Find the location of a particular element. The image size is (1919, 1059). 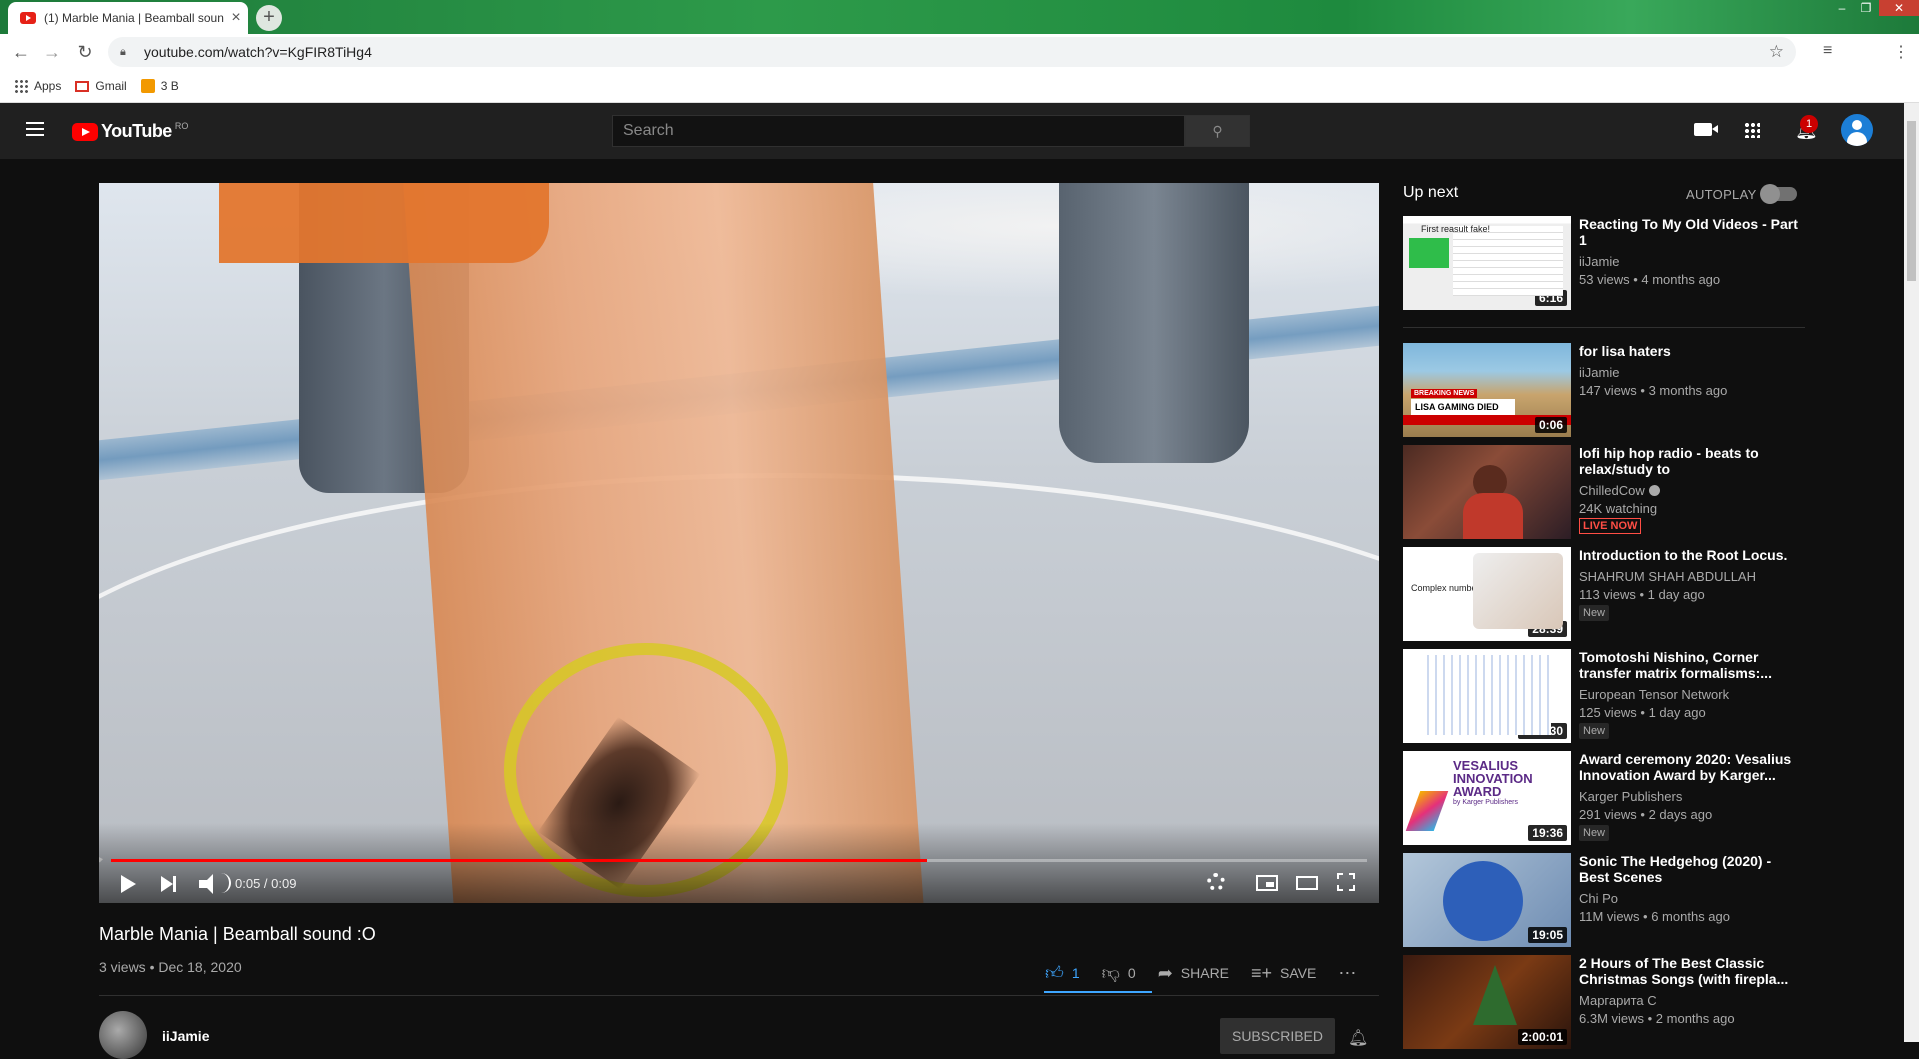

fullscreen-icon is located at coordinates (1346, 882).